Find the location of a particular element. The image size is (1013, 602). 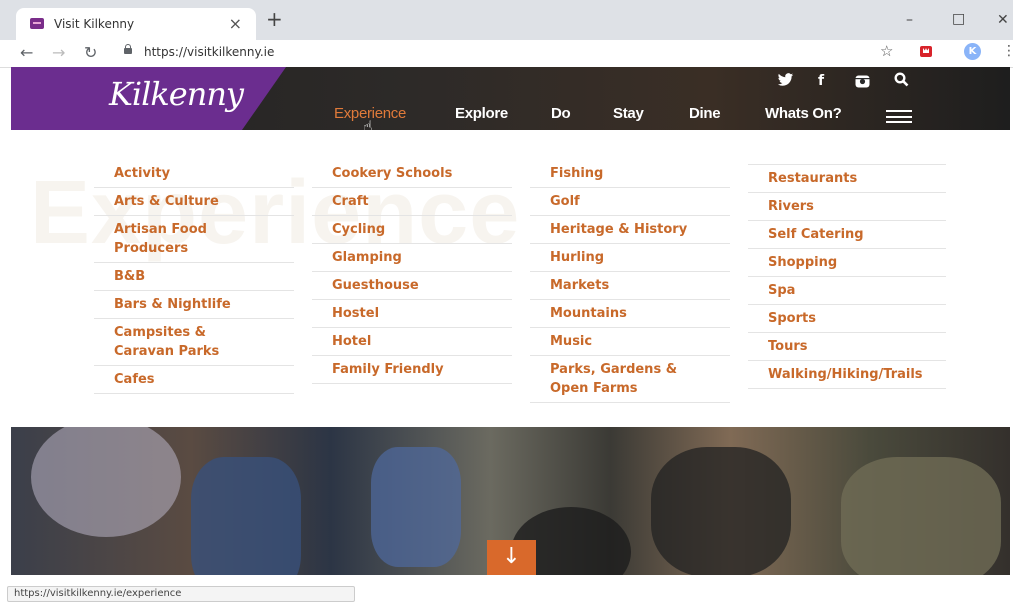

hamburger-menu-icon is located at coordinates (899, 116).